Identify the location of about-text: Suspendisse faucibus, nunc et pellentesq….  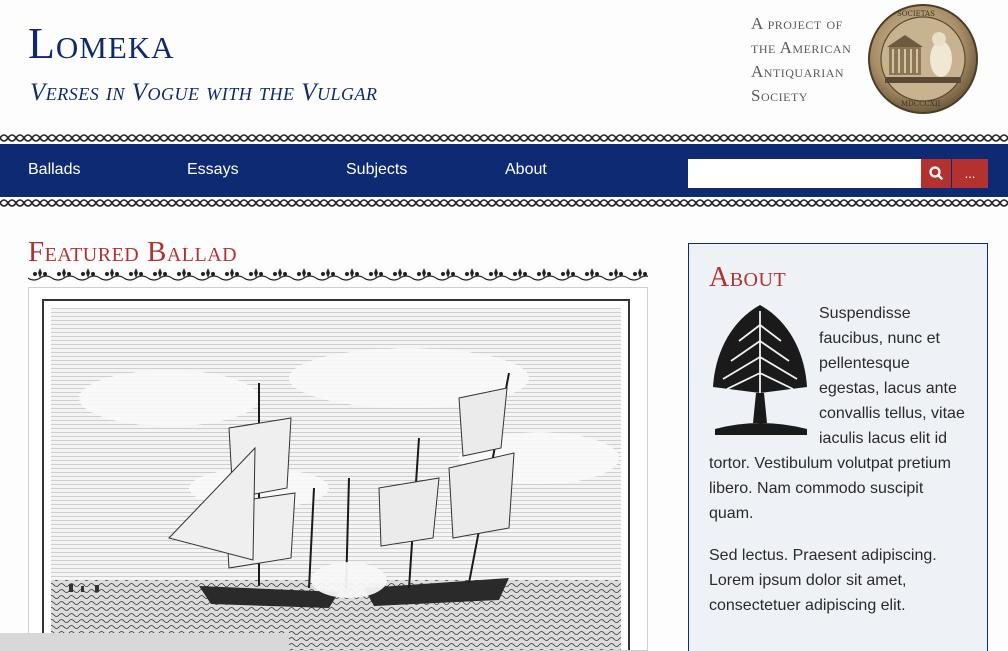
(840, 459).